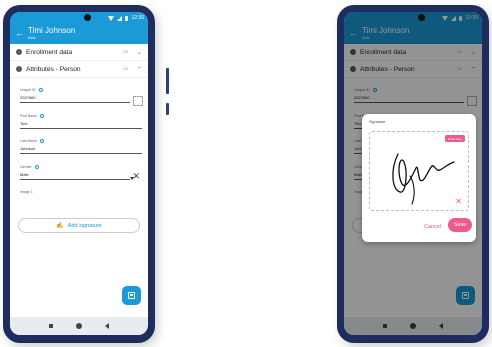  I want to click on page-subtitle: Male, so click(32, 38).